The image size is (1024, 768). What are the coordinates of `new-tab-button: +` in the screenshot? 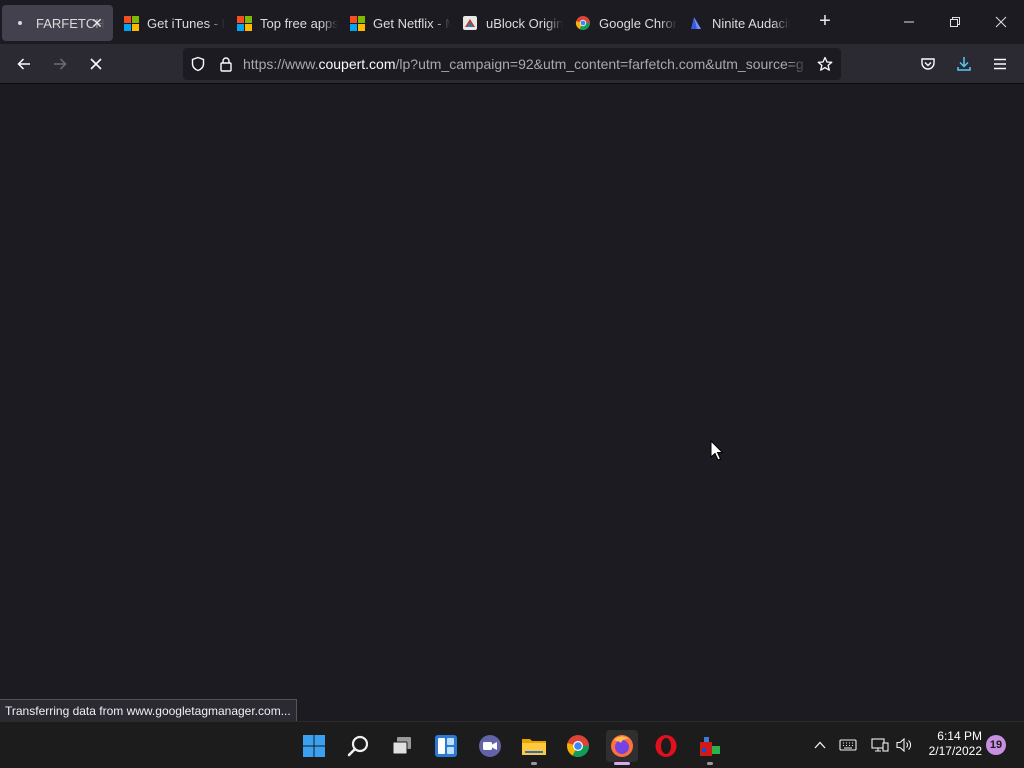 It's located at (825, 22).